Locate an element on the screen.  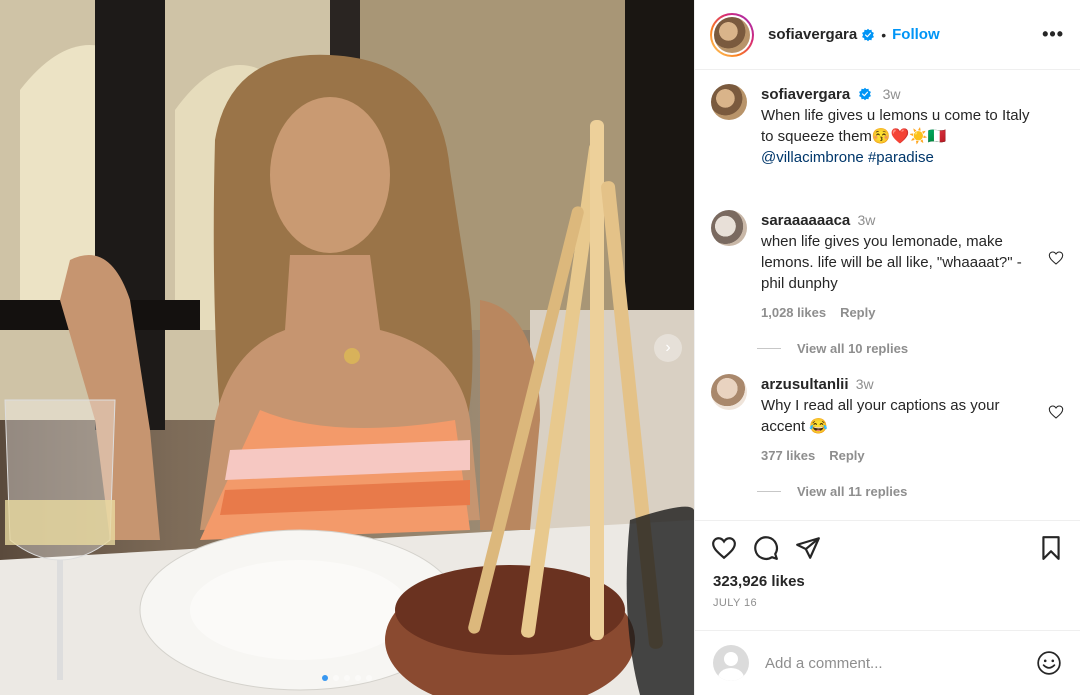
caption-time: 3w is located at coordinates (892, 94).